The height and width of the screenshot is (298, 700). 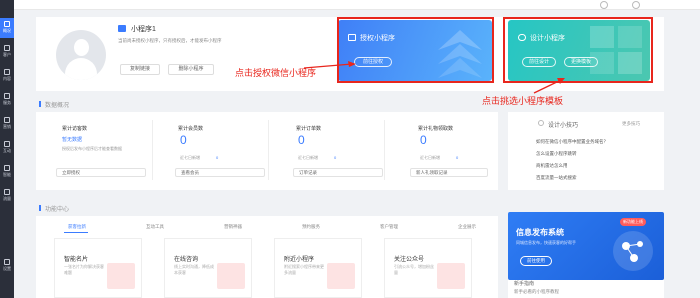 I want to click on doc-icon, so click(x=7, y=72).